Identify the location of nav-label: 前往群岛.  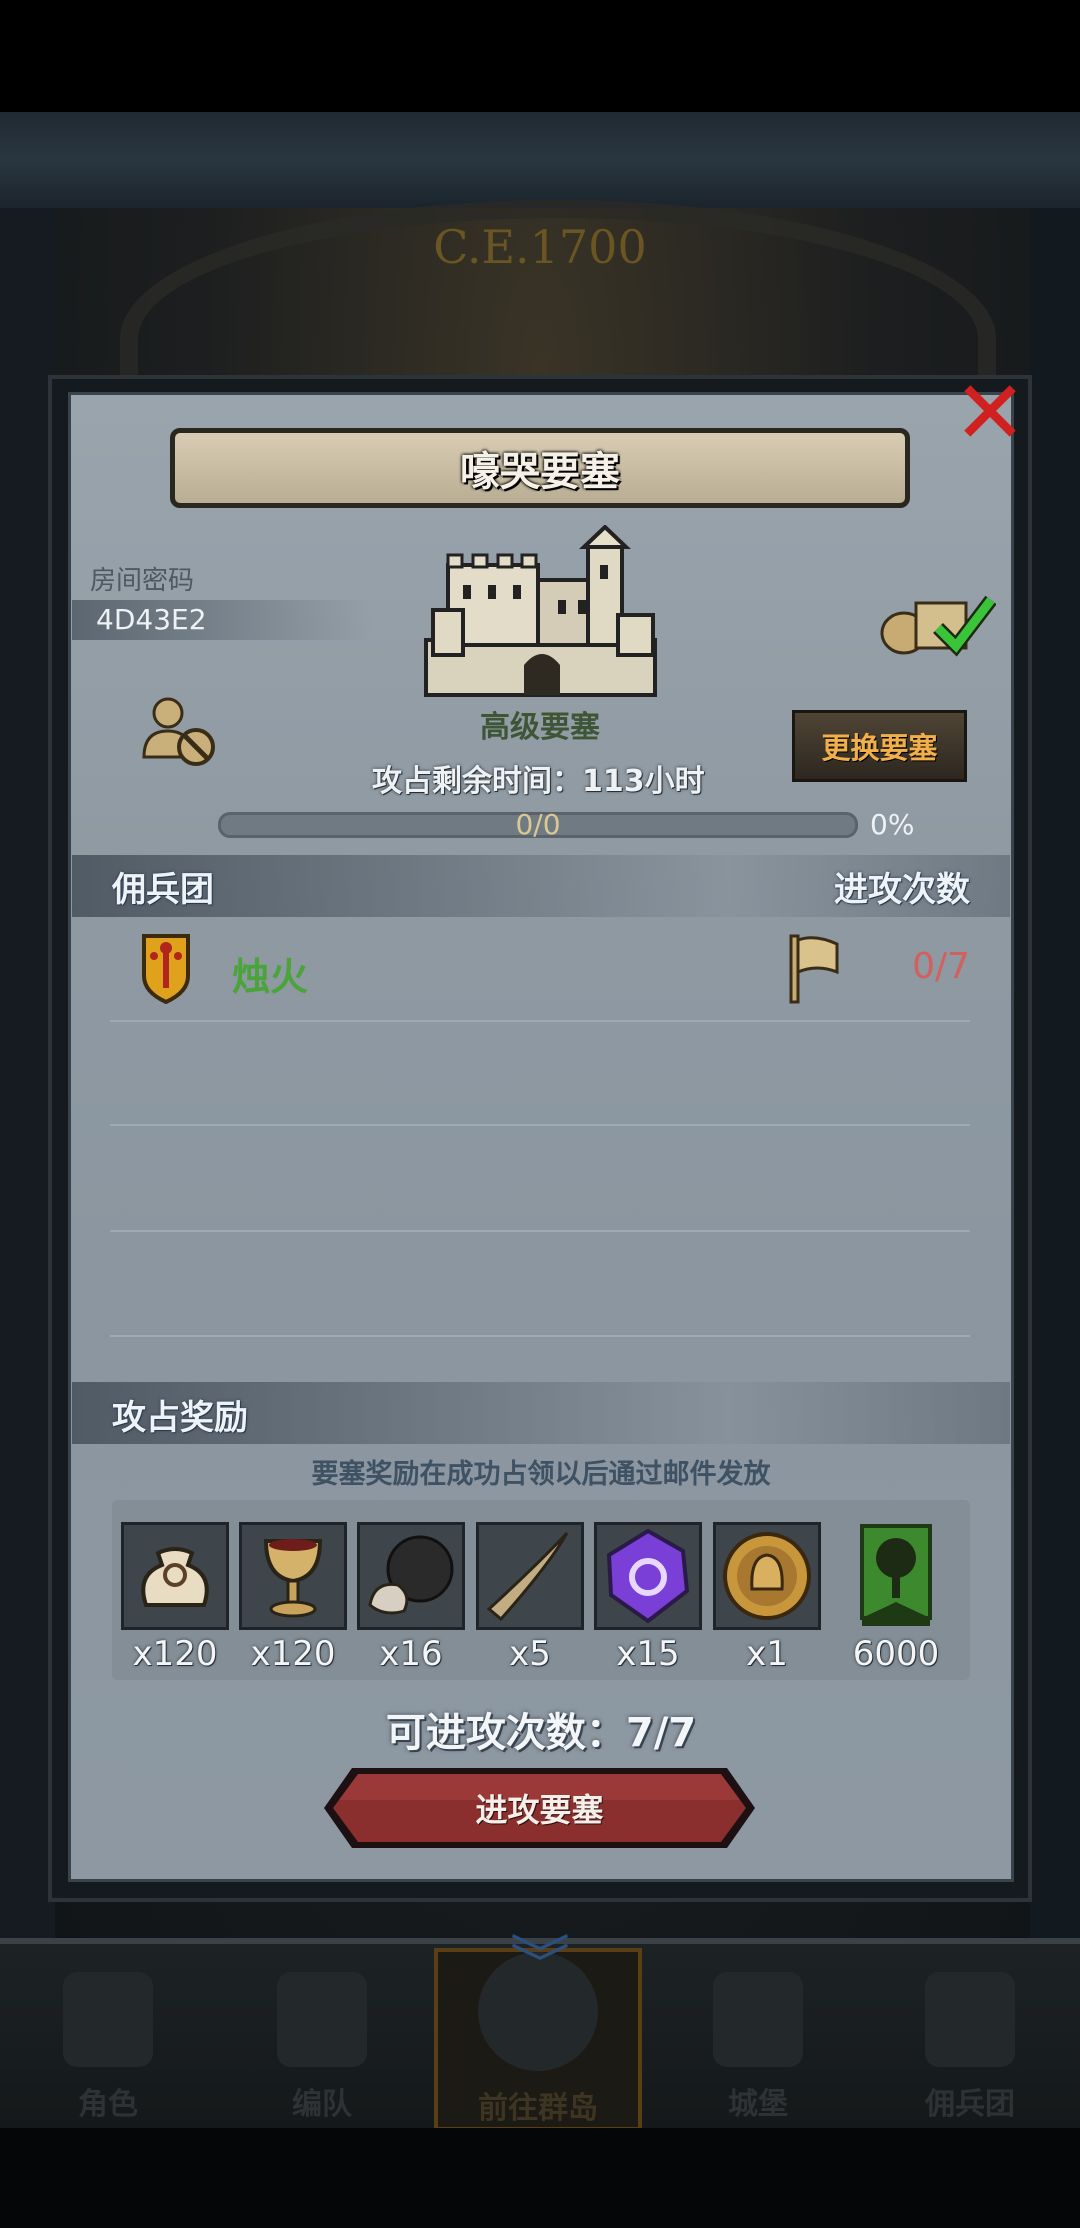
(538, 2108).